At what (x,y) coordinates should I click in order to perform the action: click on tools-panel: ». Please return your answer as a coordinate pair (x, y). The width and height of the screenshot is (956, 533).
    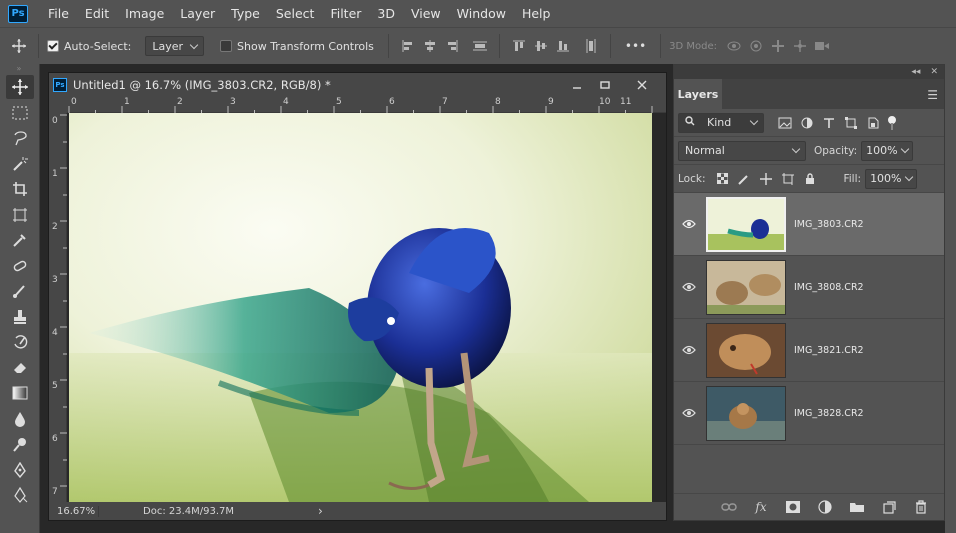
    Looking at the image, I should click on (20, 298).